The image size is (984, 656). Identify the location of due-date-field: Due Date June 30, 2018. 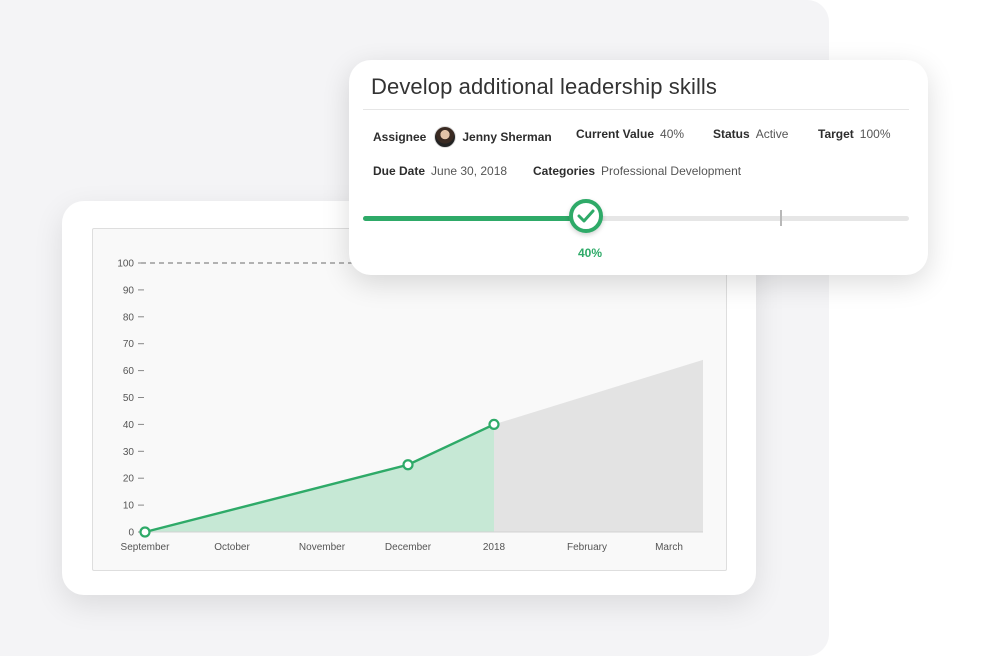
(440, 171).